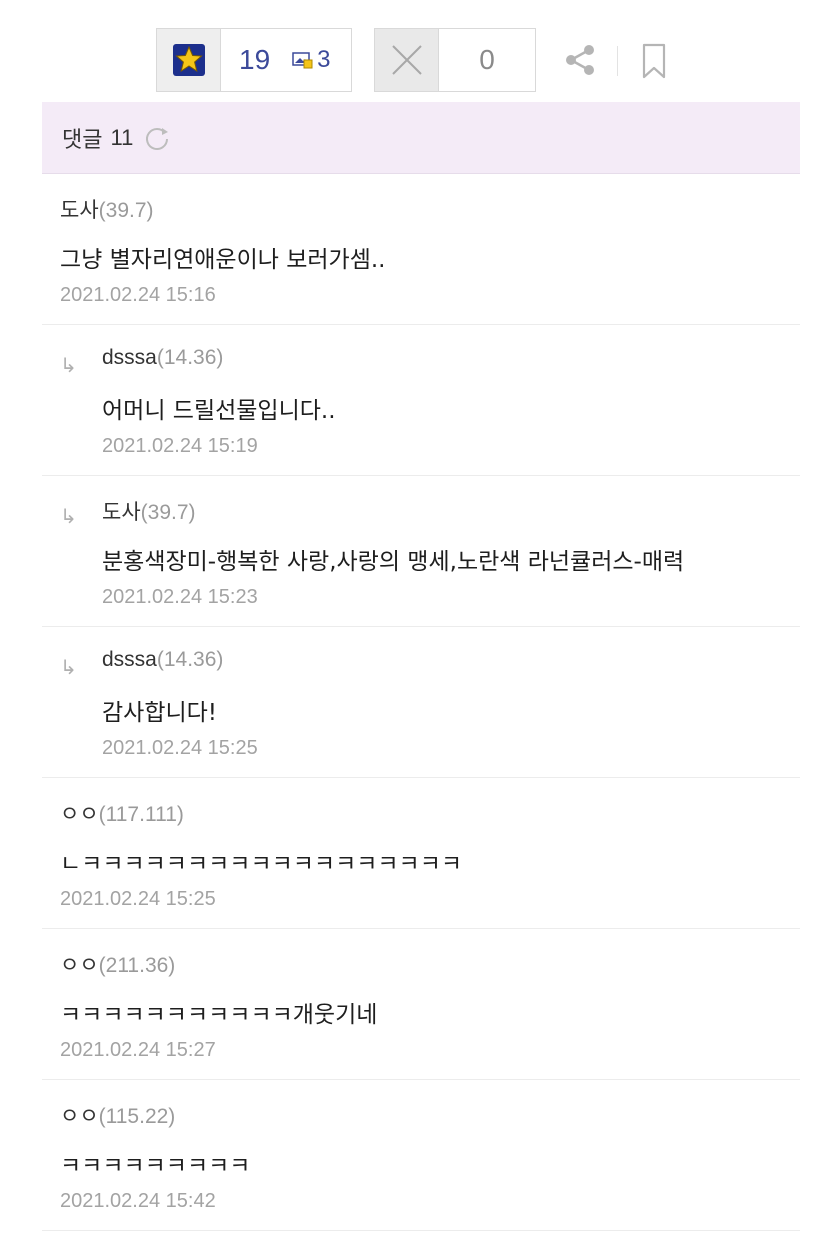 Image resolution: width=840 pixels, height=1236 pixels. What do you see at coordinates (617, 61) in the screenshot?
I see `divider` at bounding box center [617, 61].